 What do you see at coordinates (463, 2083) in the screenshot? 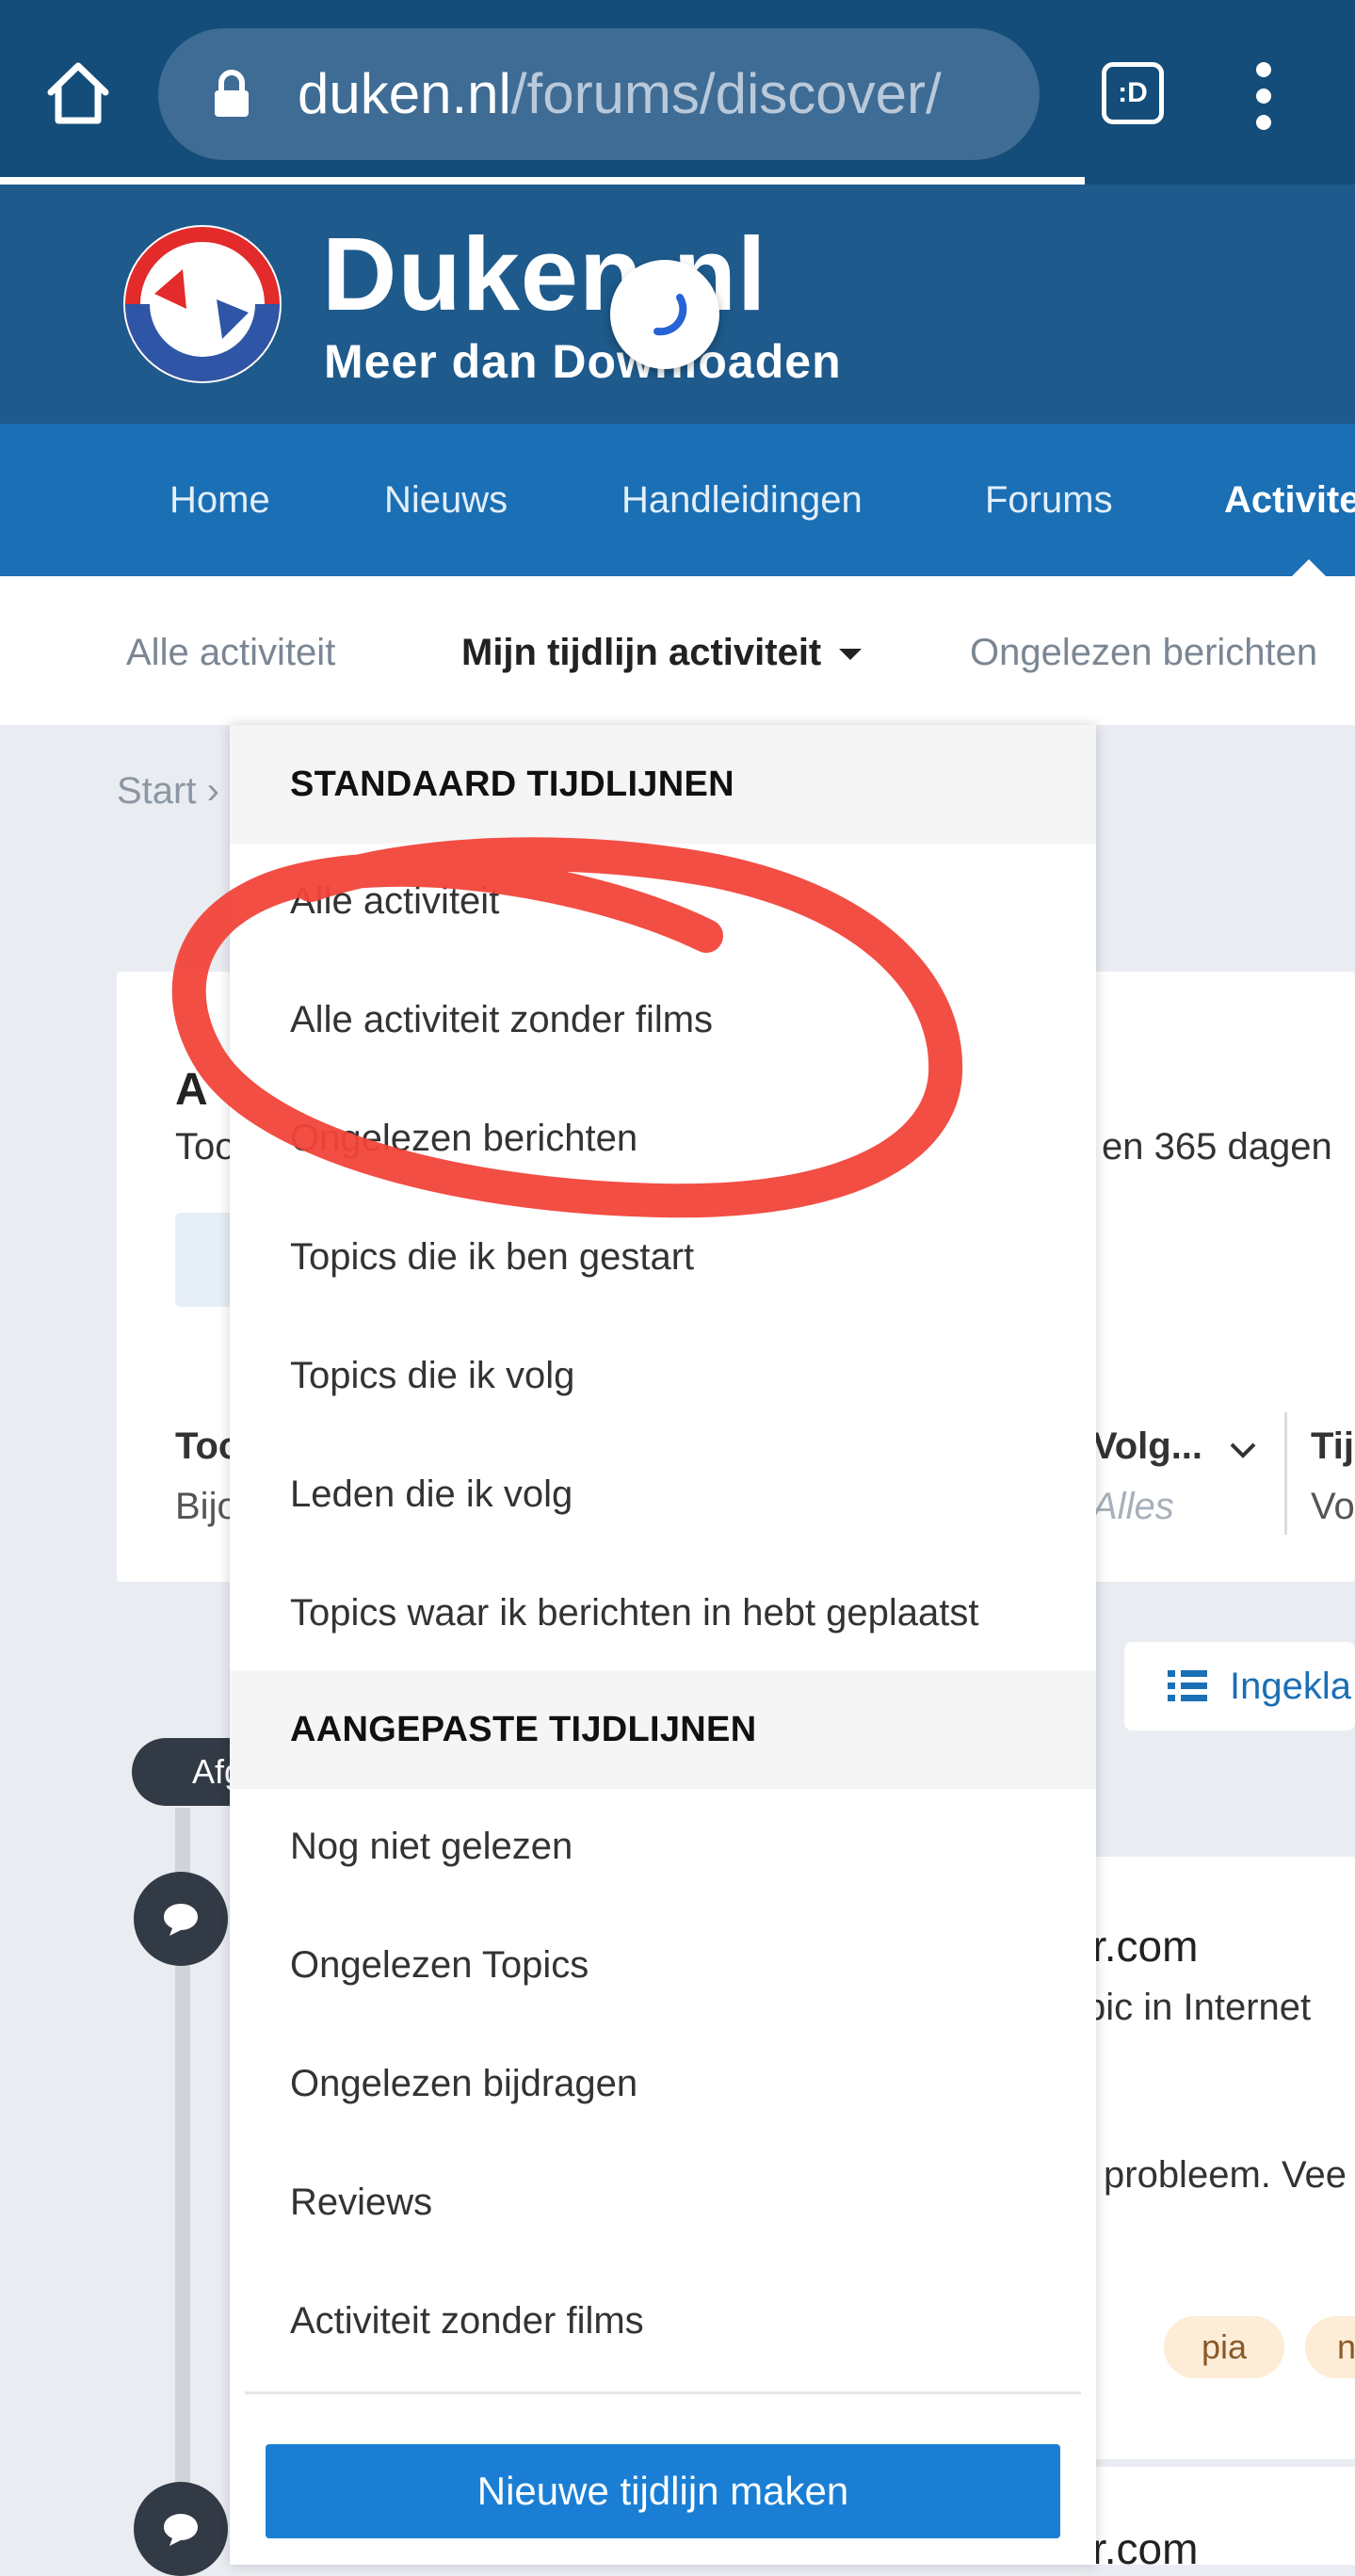
I see `menu-item-ongelezen-bijdragen: Ongelezen bijdragen` at bounding box center [463, 2083].